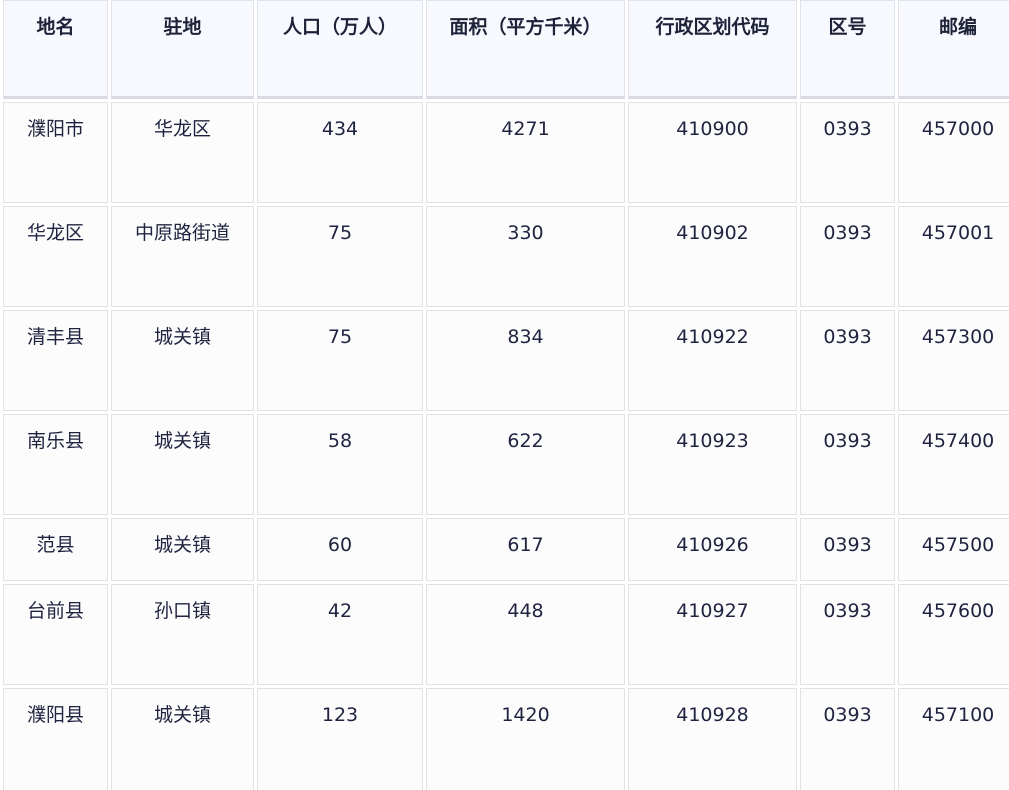  I want to click on table-cell: 457000, so click(953, 152).